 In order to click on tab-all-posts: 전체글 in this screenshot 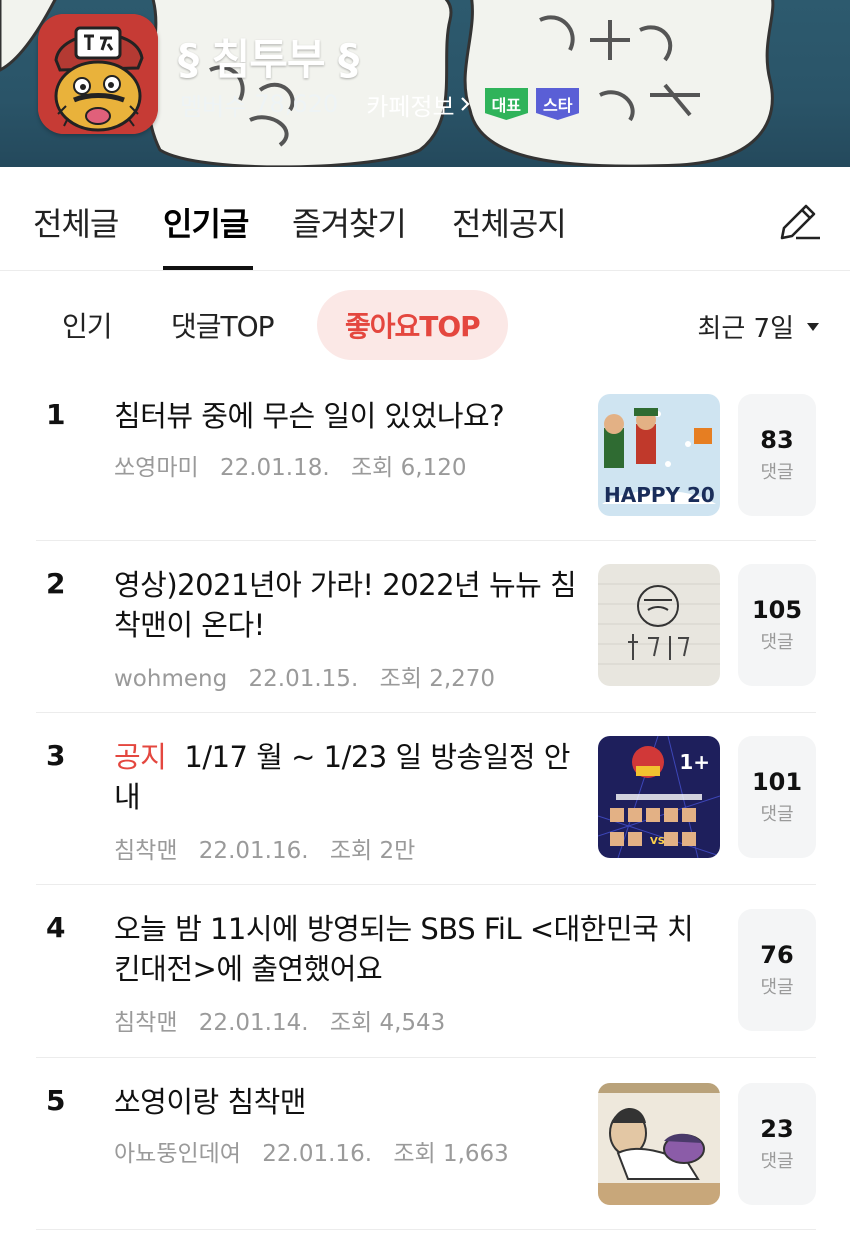, I will do `click(76, 222)`.